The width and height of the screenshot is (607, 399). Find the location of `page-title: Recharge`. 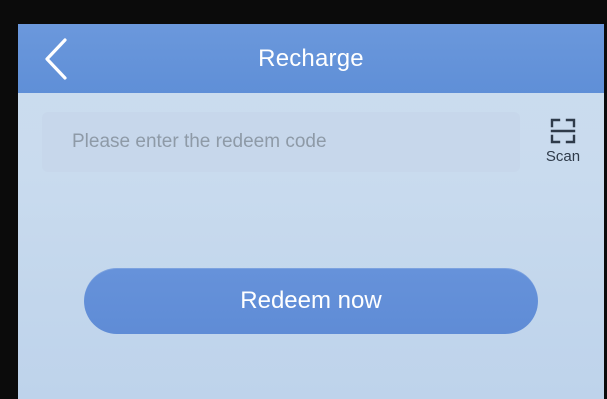

page-title: Recharge is located at coordinates (311, 58).